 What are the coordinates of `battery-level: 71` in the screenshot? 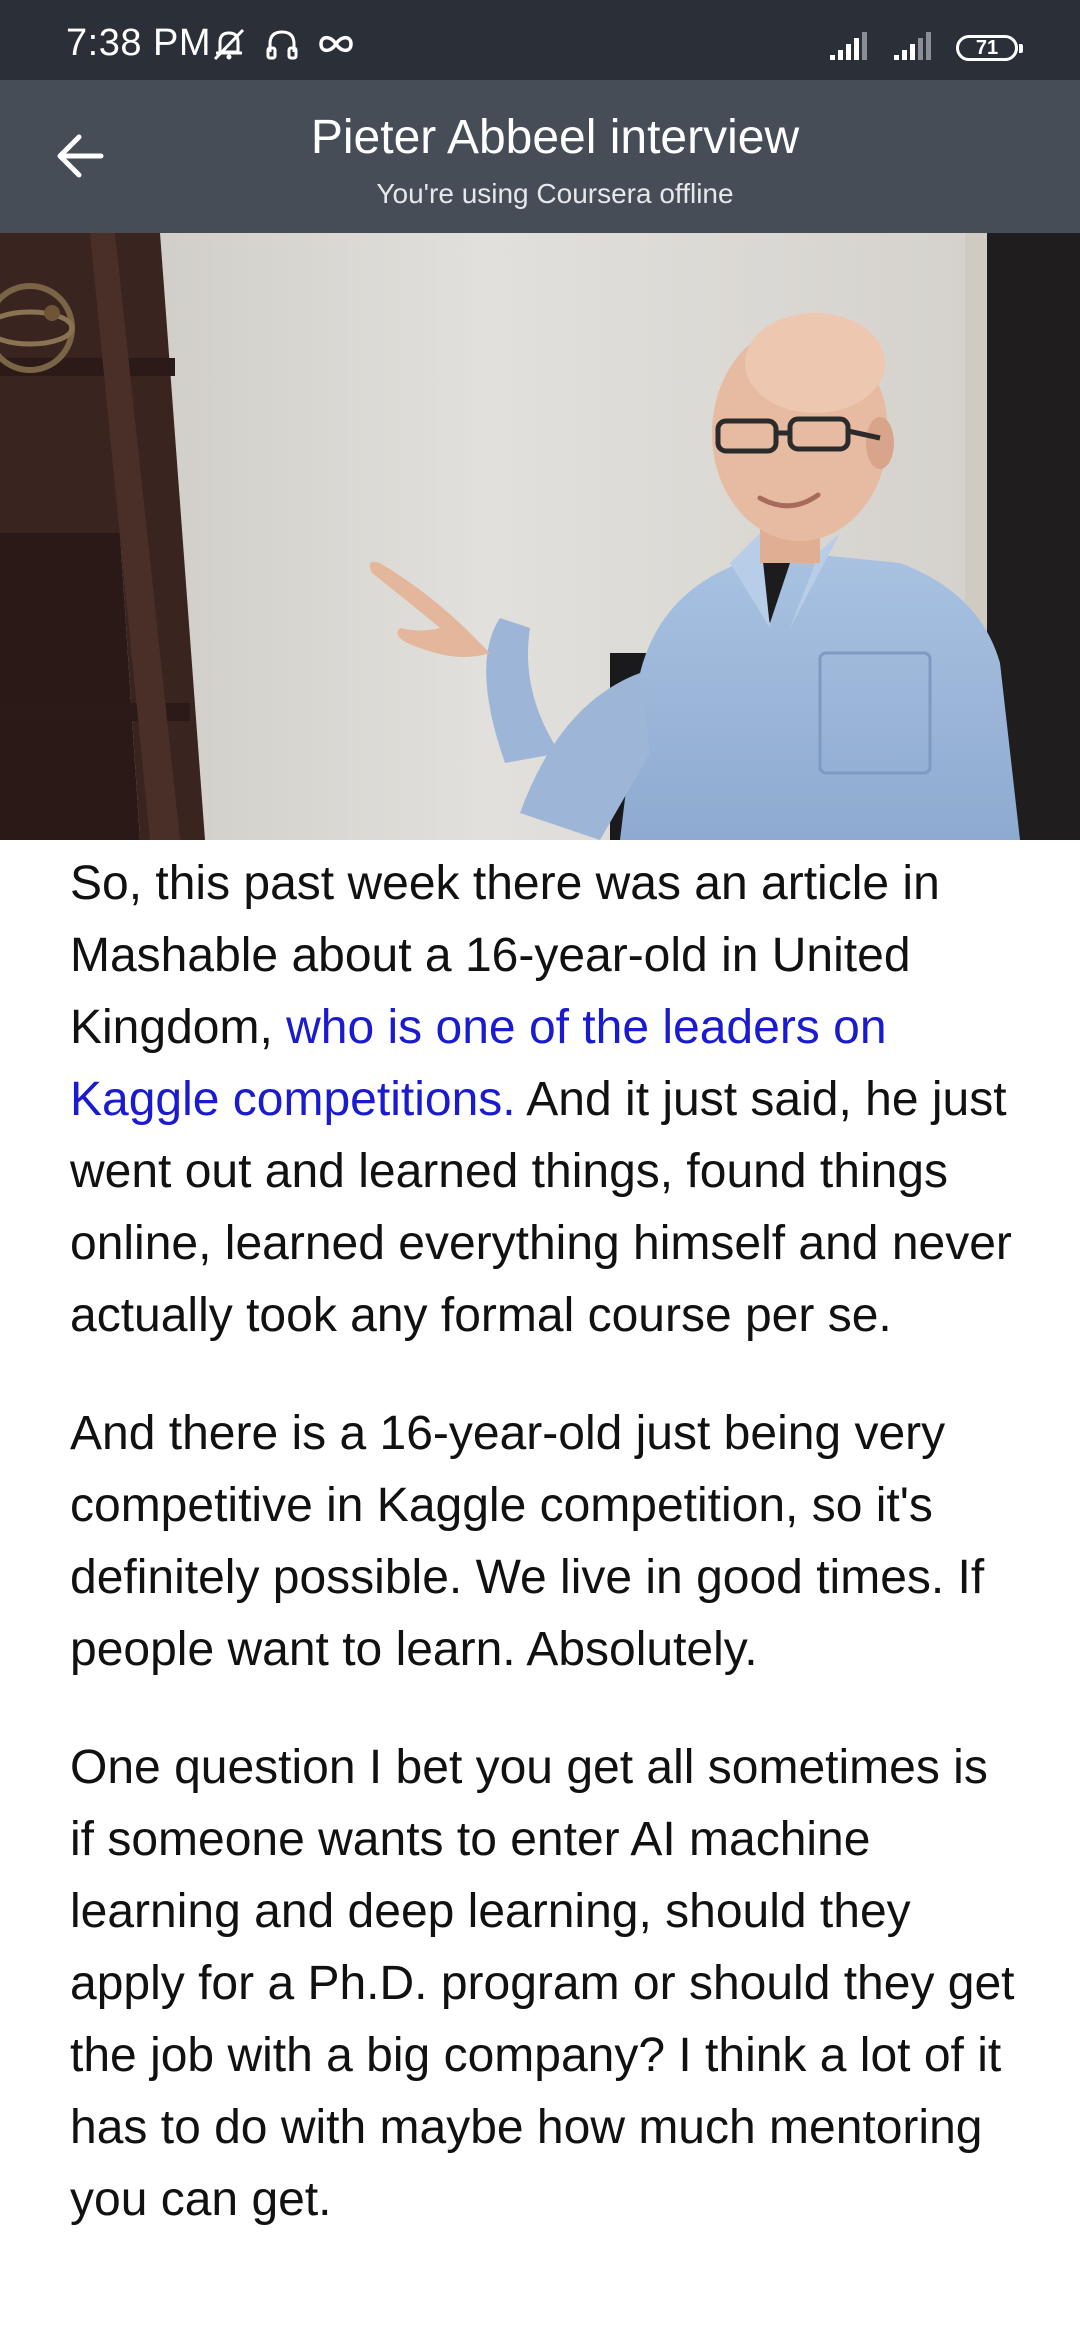 It's located at (987, 48).